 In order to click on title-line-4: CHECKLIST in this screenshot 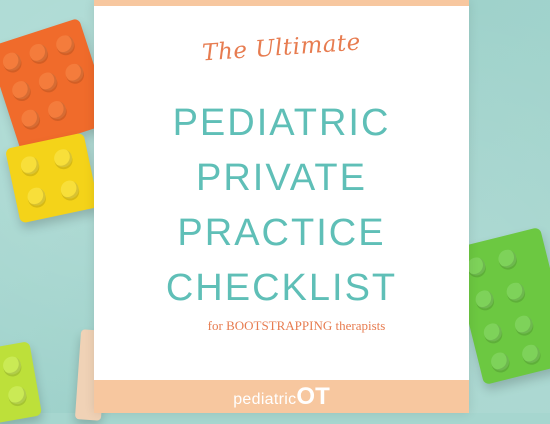, I will do `click(281, 288)`.